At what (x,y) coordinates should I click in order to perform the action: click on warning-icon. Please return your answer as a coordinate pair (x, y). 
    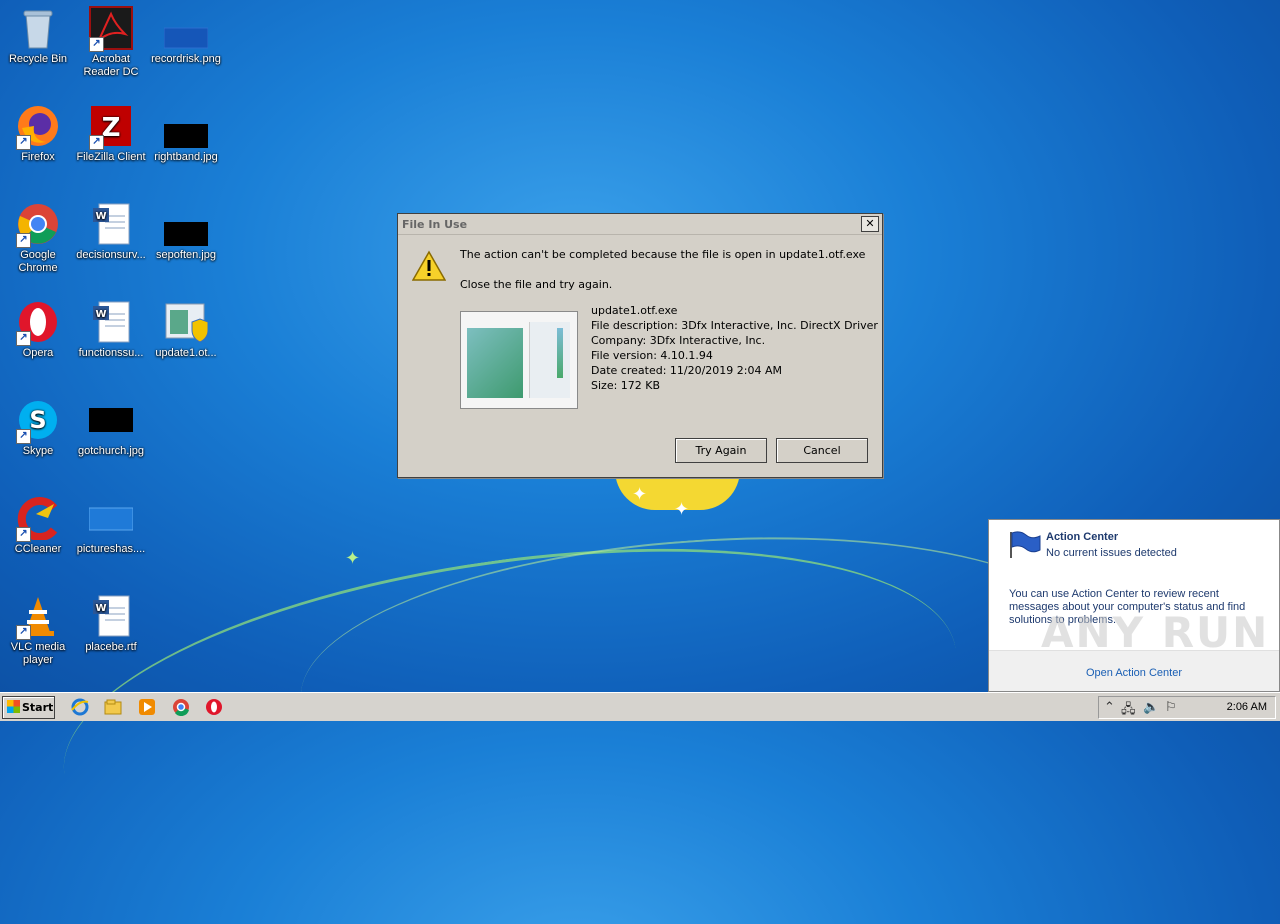
    Looking at the image, I should click on (429, 268).